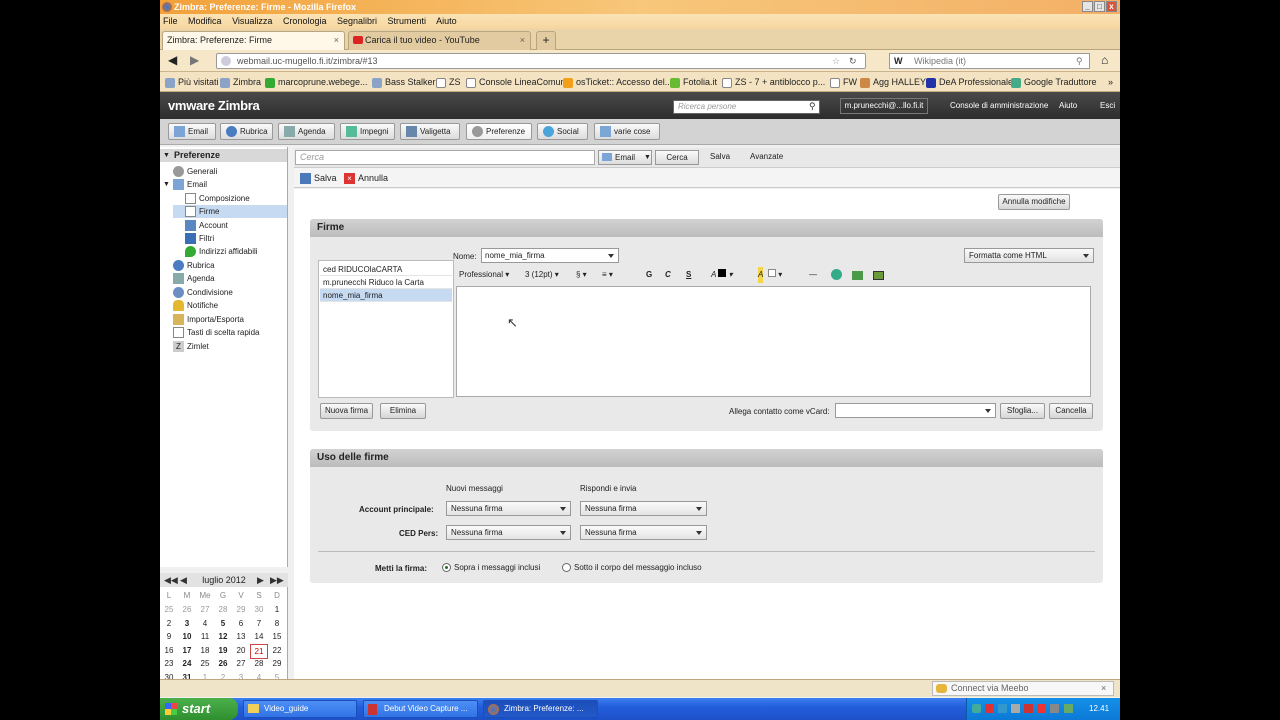 The width and height of the screenshot is (1280, 720). What do you see at coordinates (195, 171) in the screenshot?
I see `sidebar-item-generali: Generali` at bounding box center [195, 171].